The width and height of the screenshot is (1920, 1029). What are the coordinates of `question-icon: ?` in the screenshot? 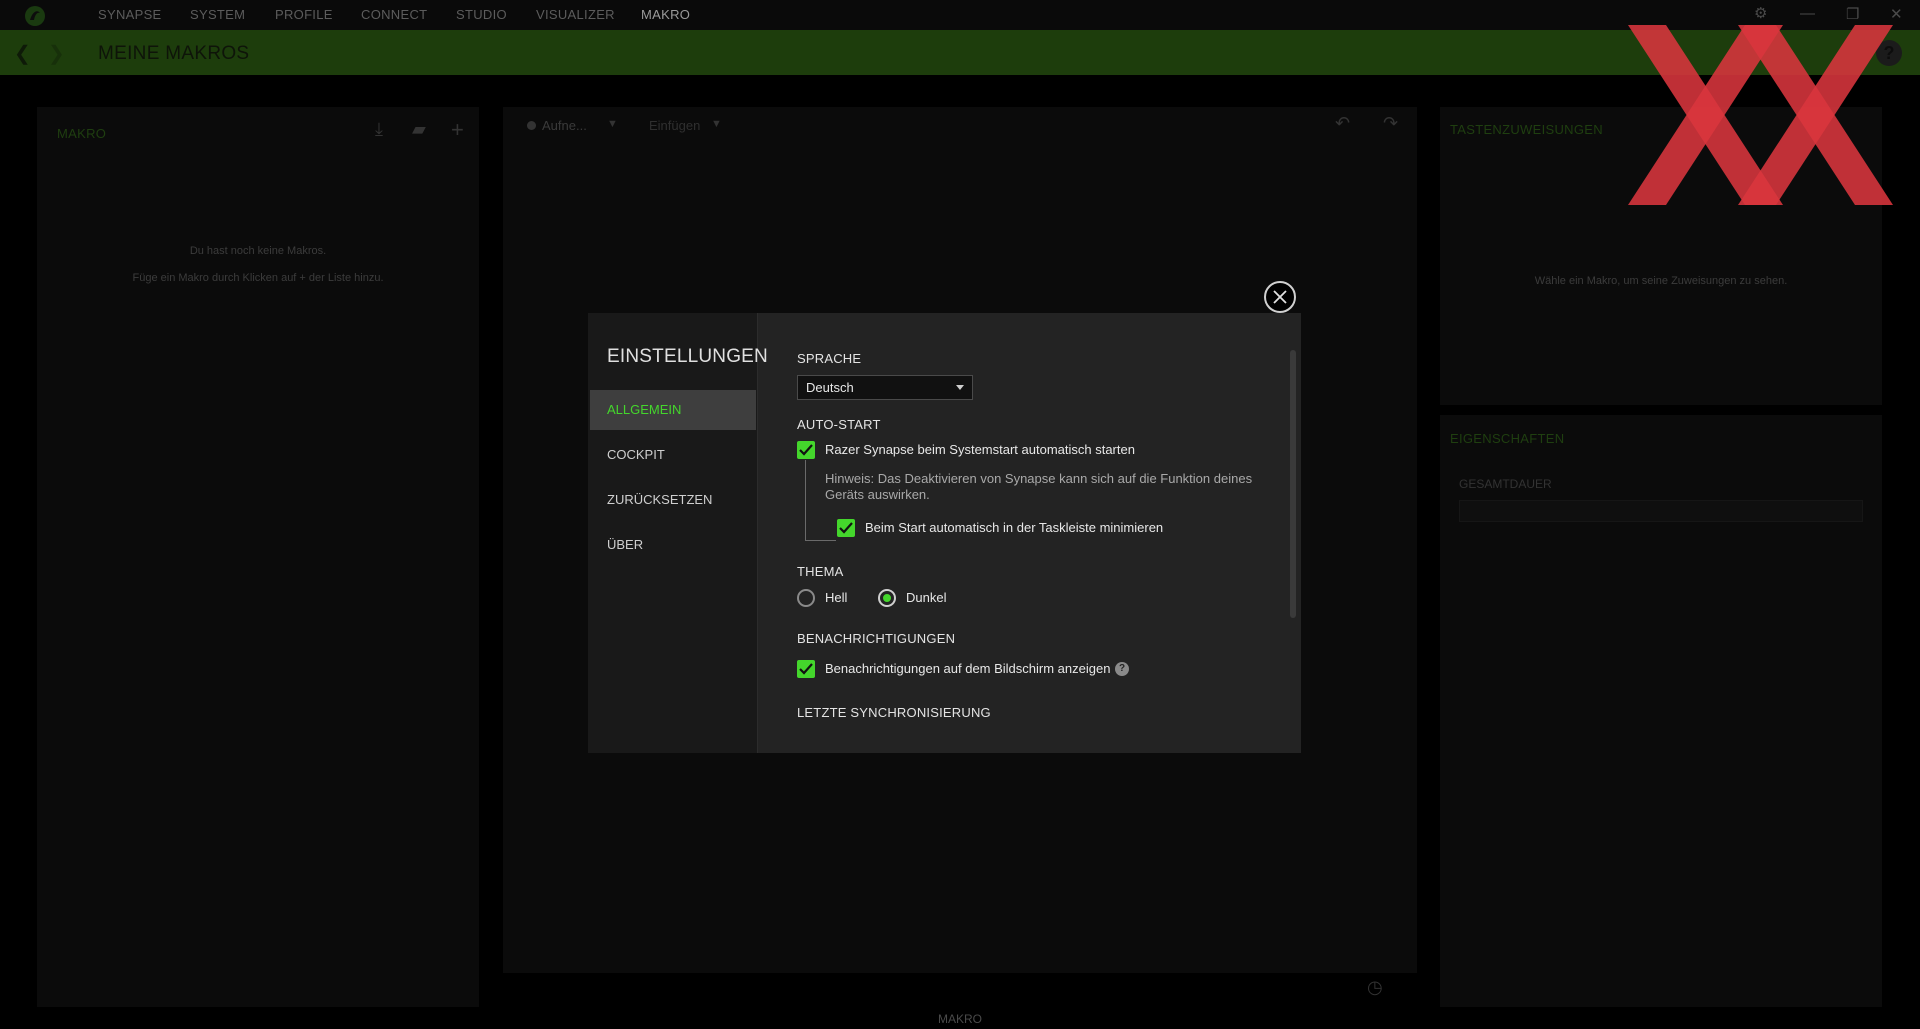 It's located at (1122, 669).